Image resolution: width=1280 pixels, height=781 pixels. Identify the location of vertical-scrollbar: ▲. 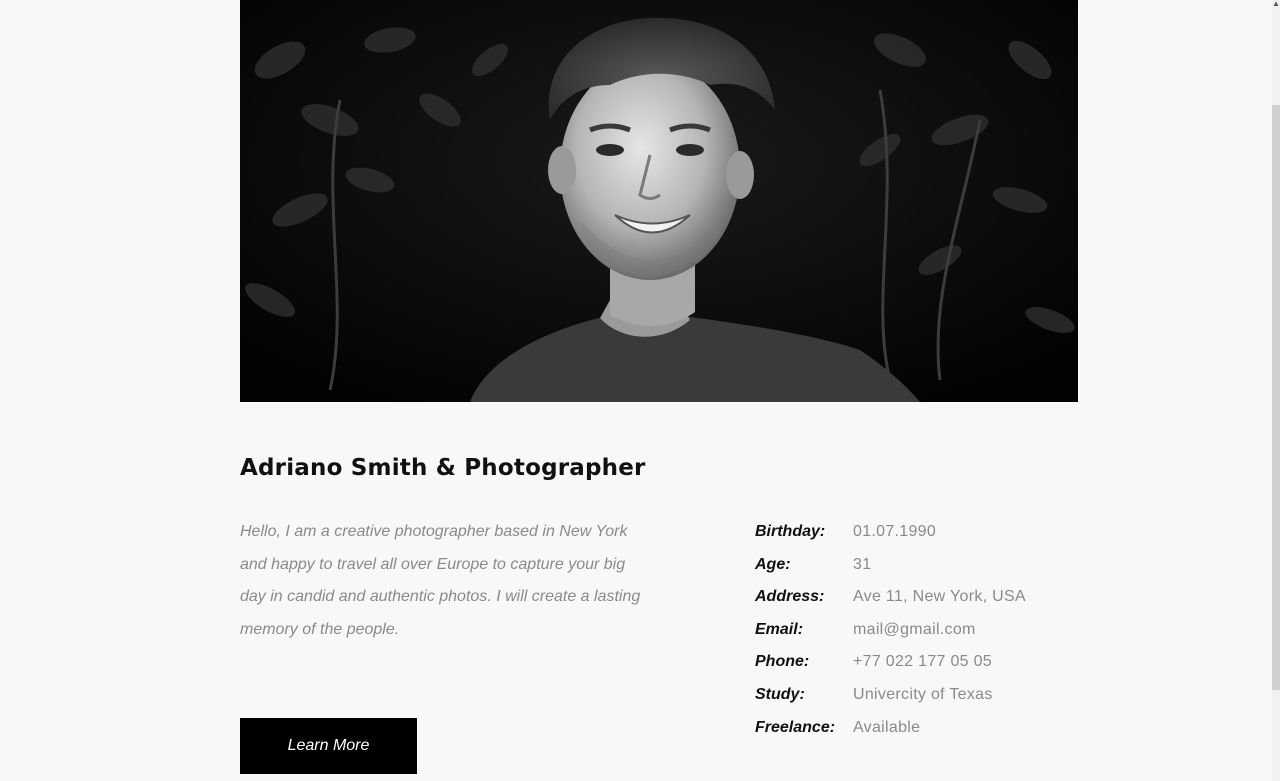
(1276, 390).